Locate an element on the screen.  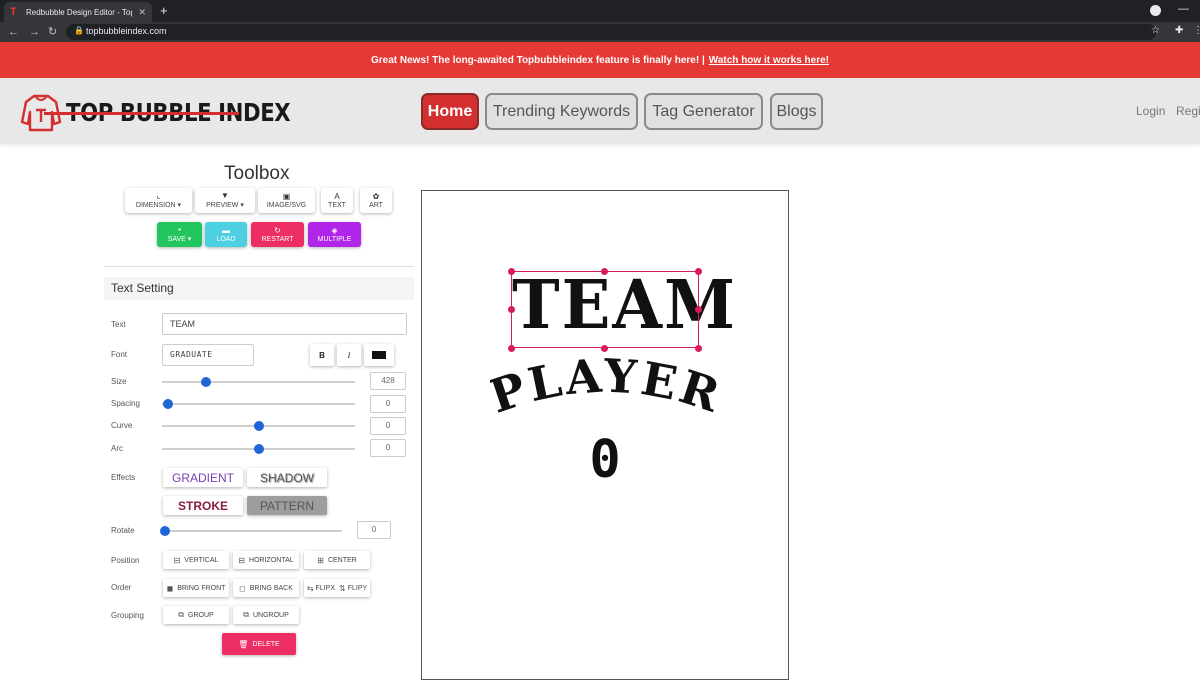
address-bar: 🔒 topbubbleindex.com is located at coordinates (611, 32).